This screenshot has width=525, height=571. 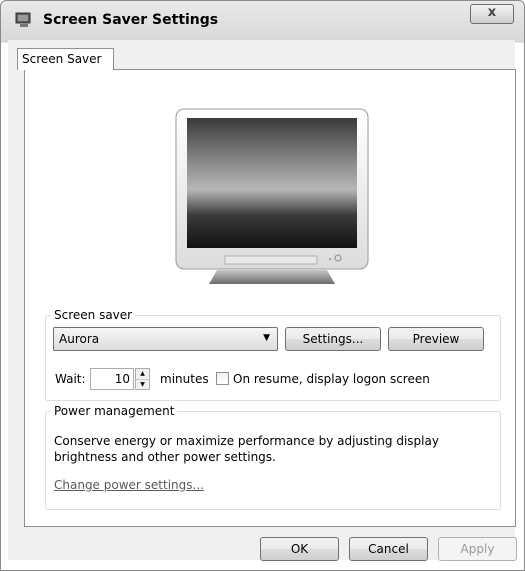 I want to click on chevron-down-icon: ▼, so click(x=266, y=338).